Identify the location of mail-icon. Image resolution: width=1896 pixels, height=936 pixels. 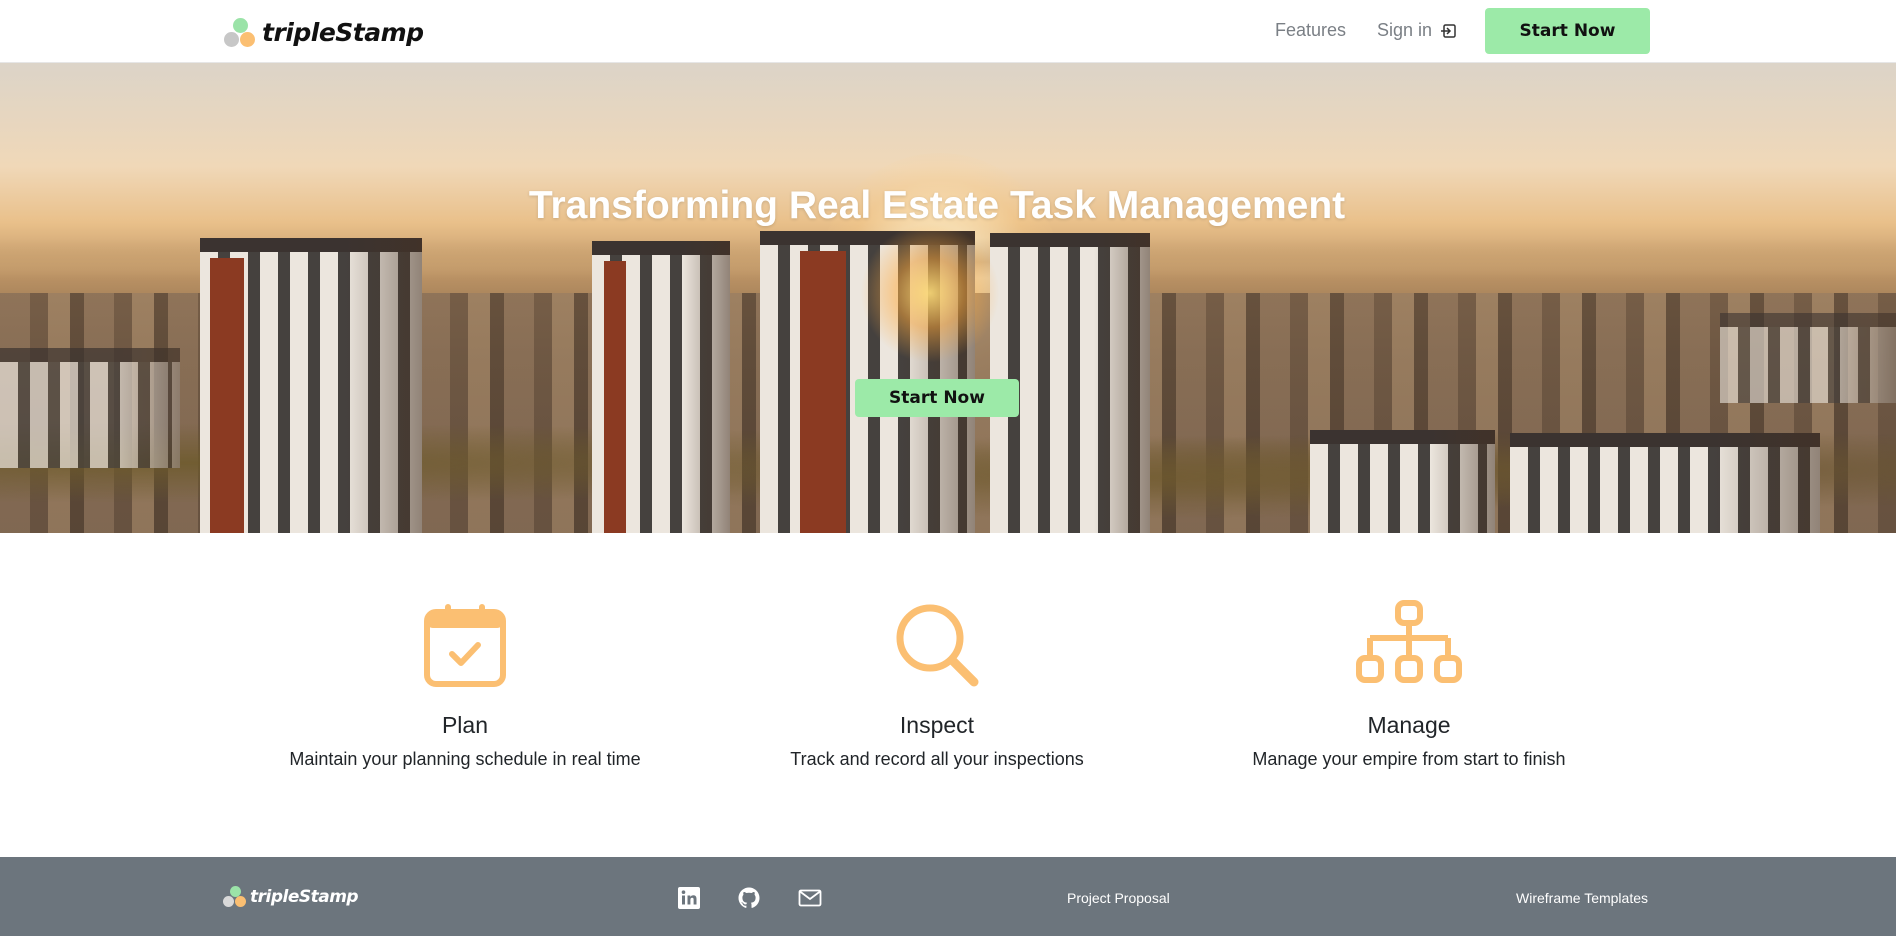
(810, 898).